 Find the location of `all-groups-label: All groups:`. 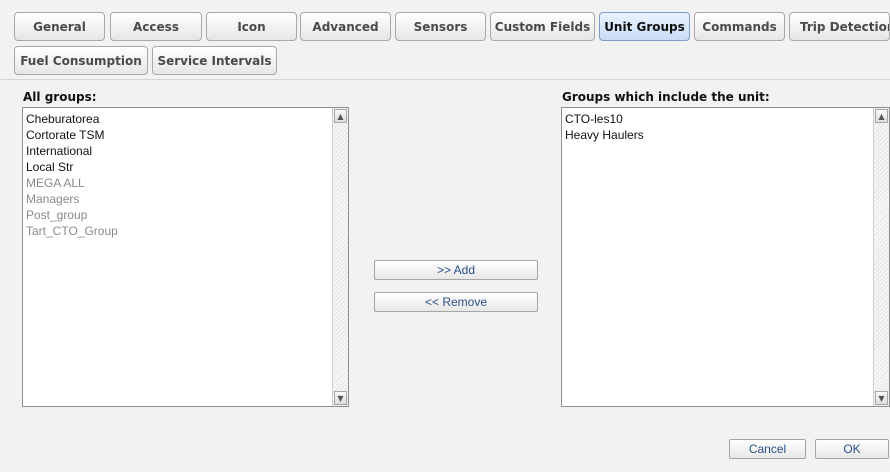

all-groups-label: All groups: is located at coordinates (60, 97).